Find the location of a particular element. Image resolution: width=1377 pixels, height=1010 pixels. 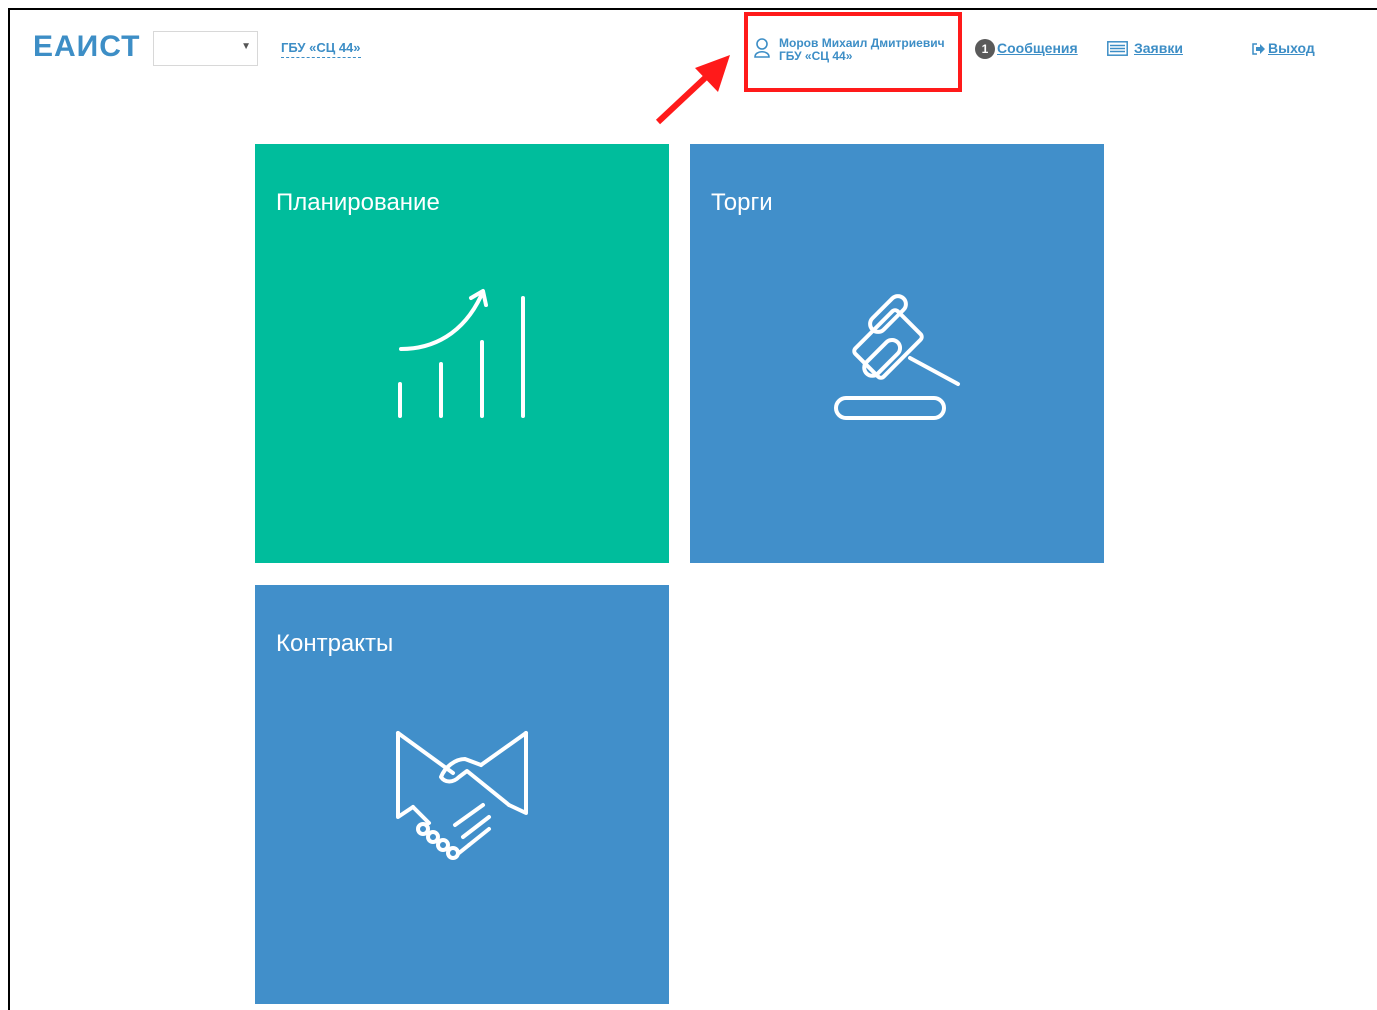

handshake-icon is located at coordinates (462, 795).